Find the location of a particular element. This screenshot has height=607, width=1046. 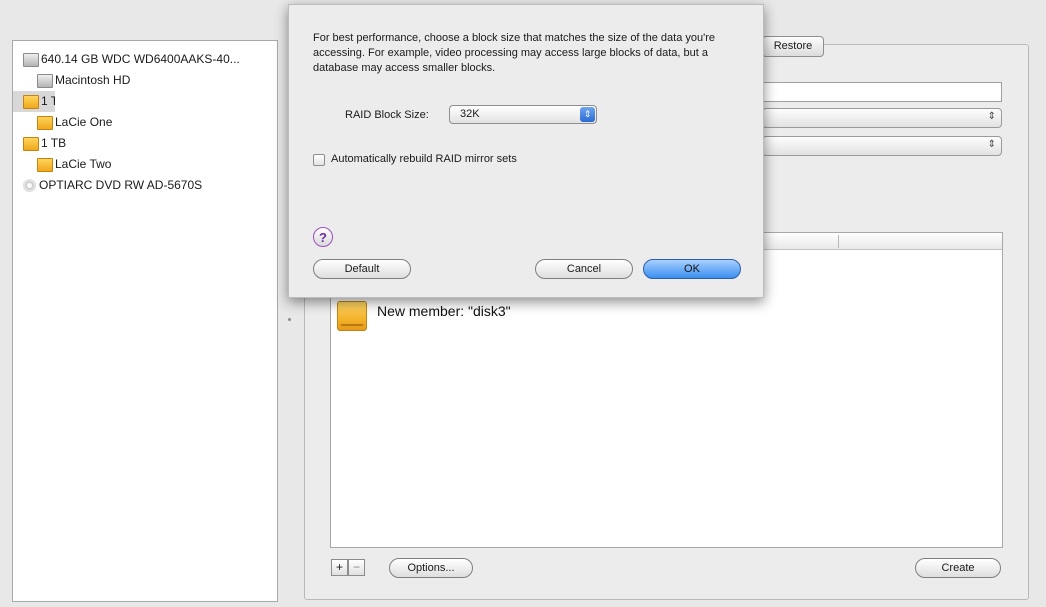

block-size-popup: 32K ⇕ is located at coordinates (523, 114).